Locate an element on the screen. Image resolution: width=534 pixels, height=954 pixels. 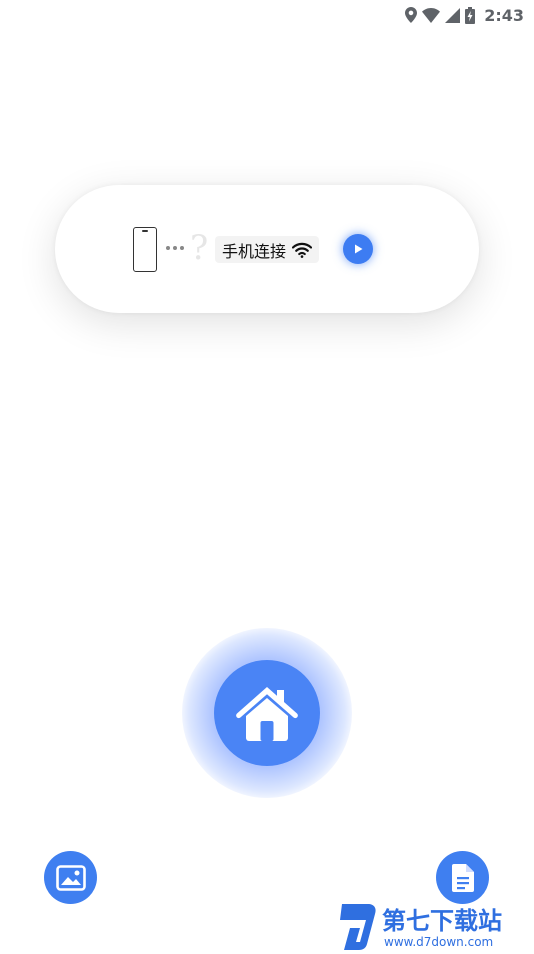
status-time: 2:43 is located at coordinates (504, 15).